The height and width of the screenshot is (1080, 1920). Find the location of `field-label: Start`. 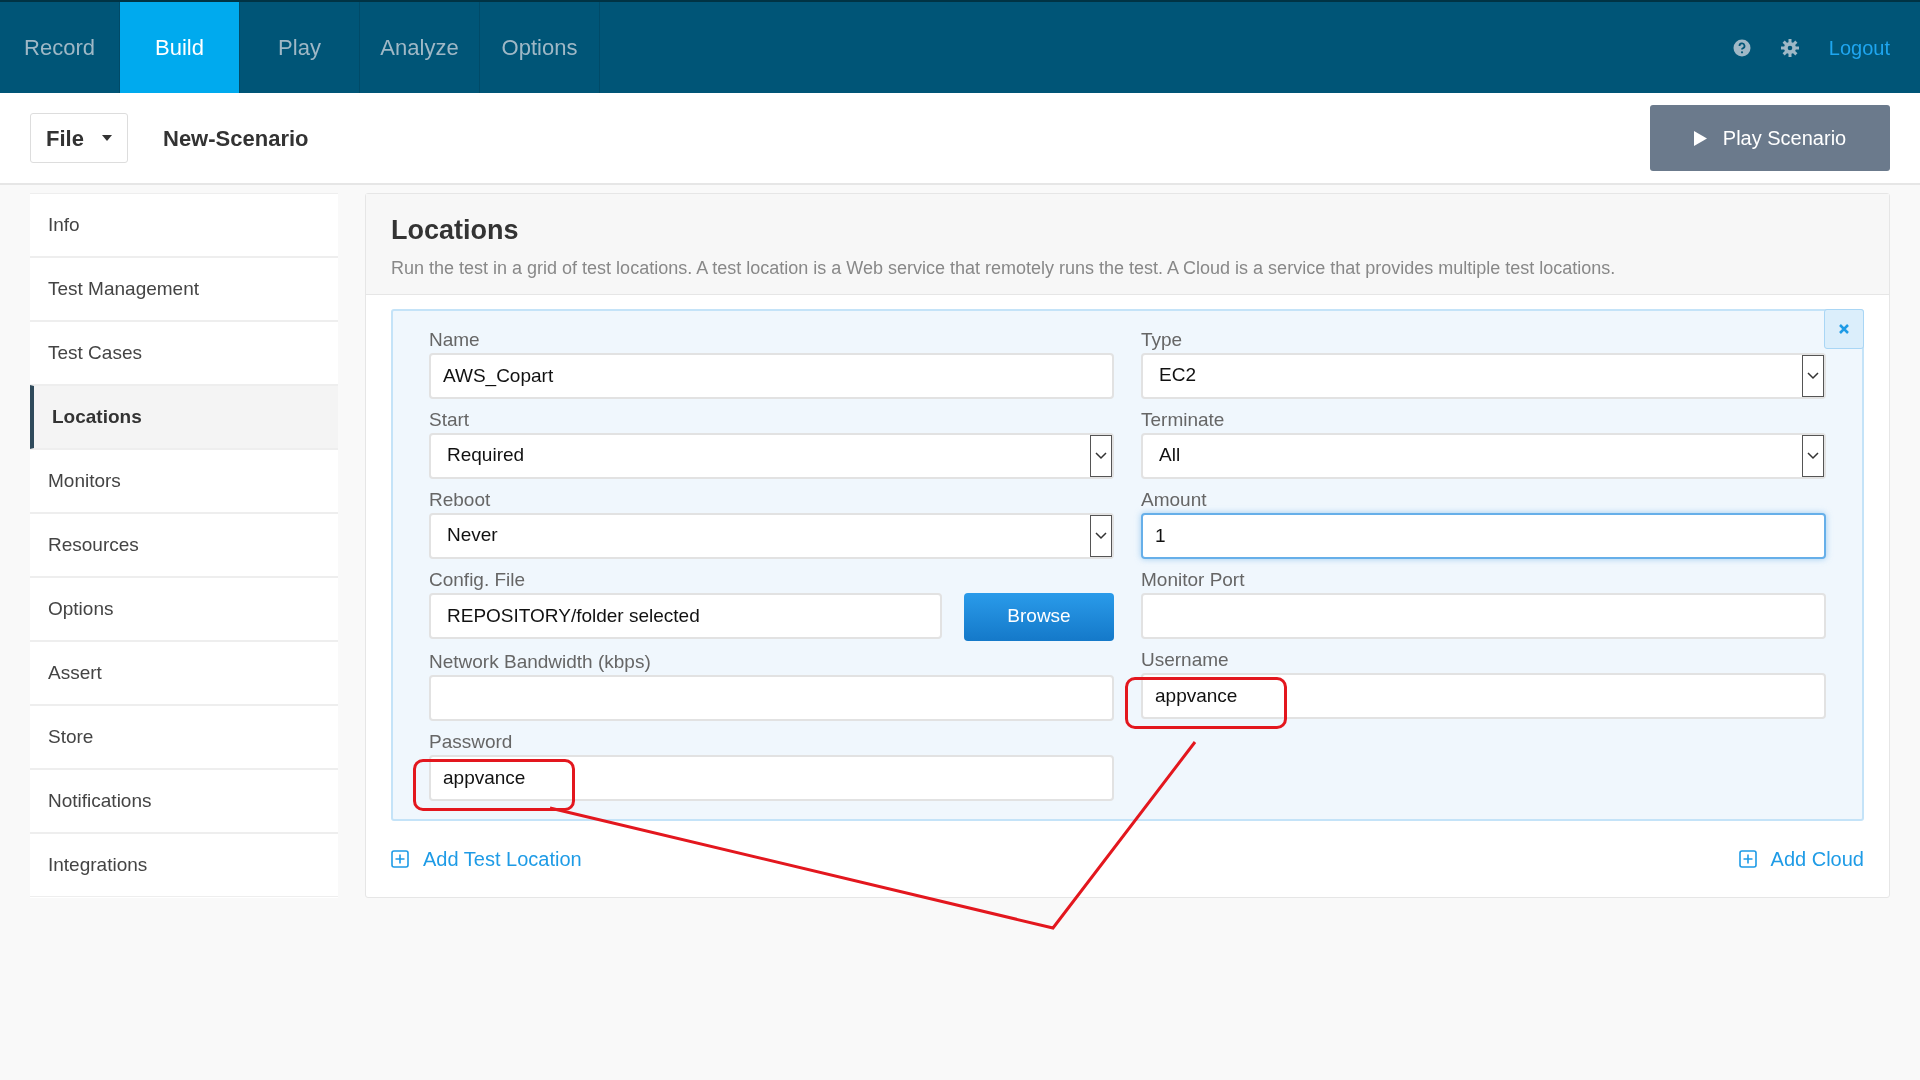

field-label: Start is located at coordinates (450, 419).